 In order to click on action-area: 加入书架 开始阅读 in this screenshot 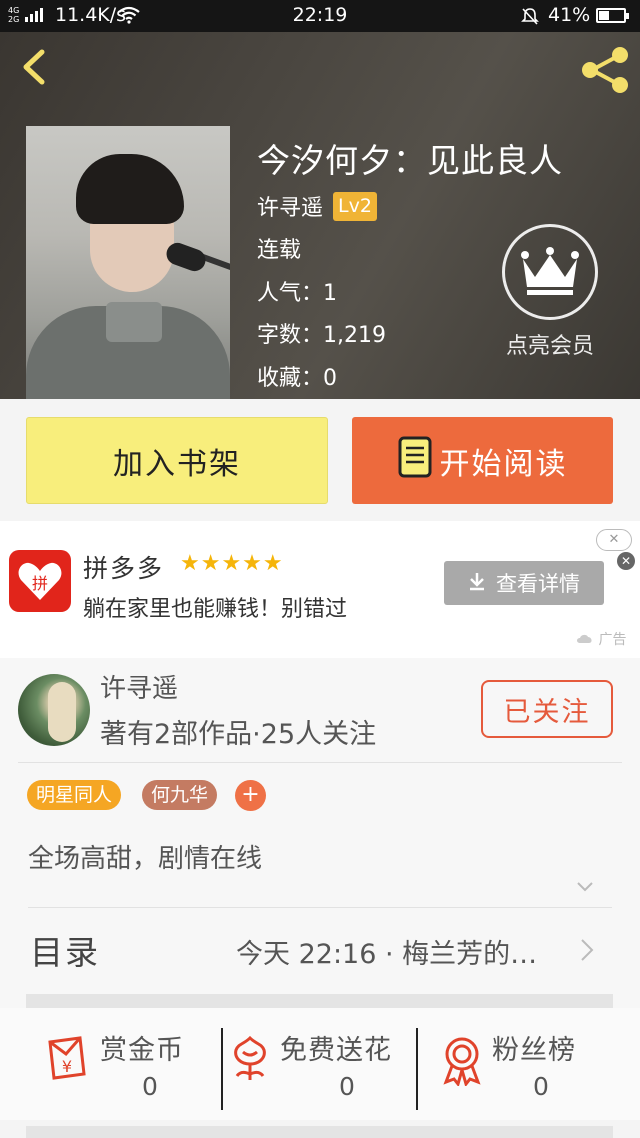, I will do `click(320, 460)`.